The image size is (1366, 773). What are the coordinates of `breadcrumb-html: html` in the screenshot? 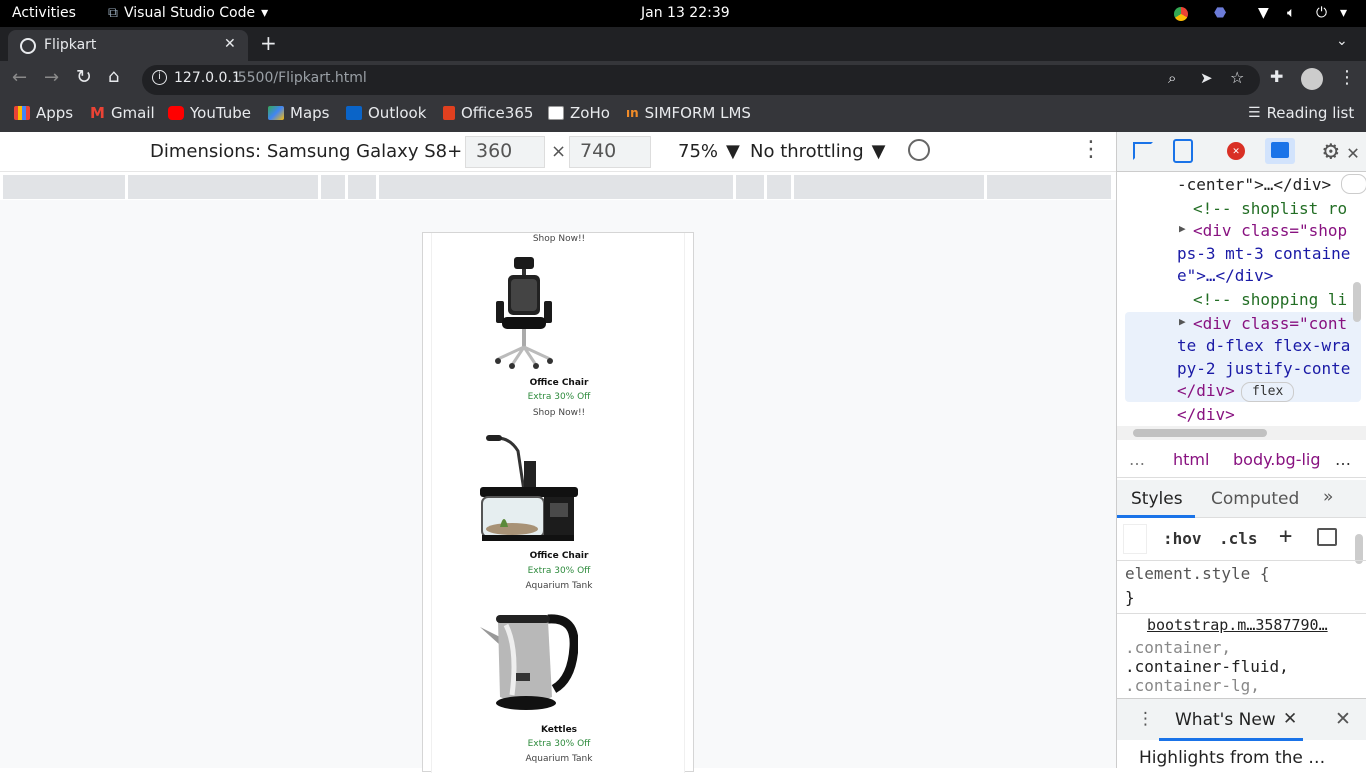 It's located at (1191, 459).